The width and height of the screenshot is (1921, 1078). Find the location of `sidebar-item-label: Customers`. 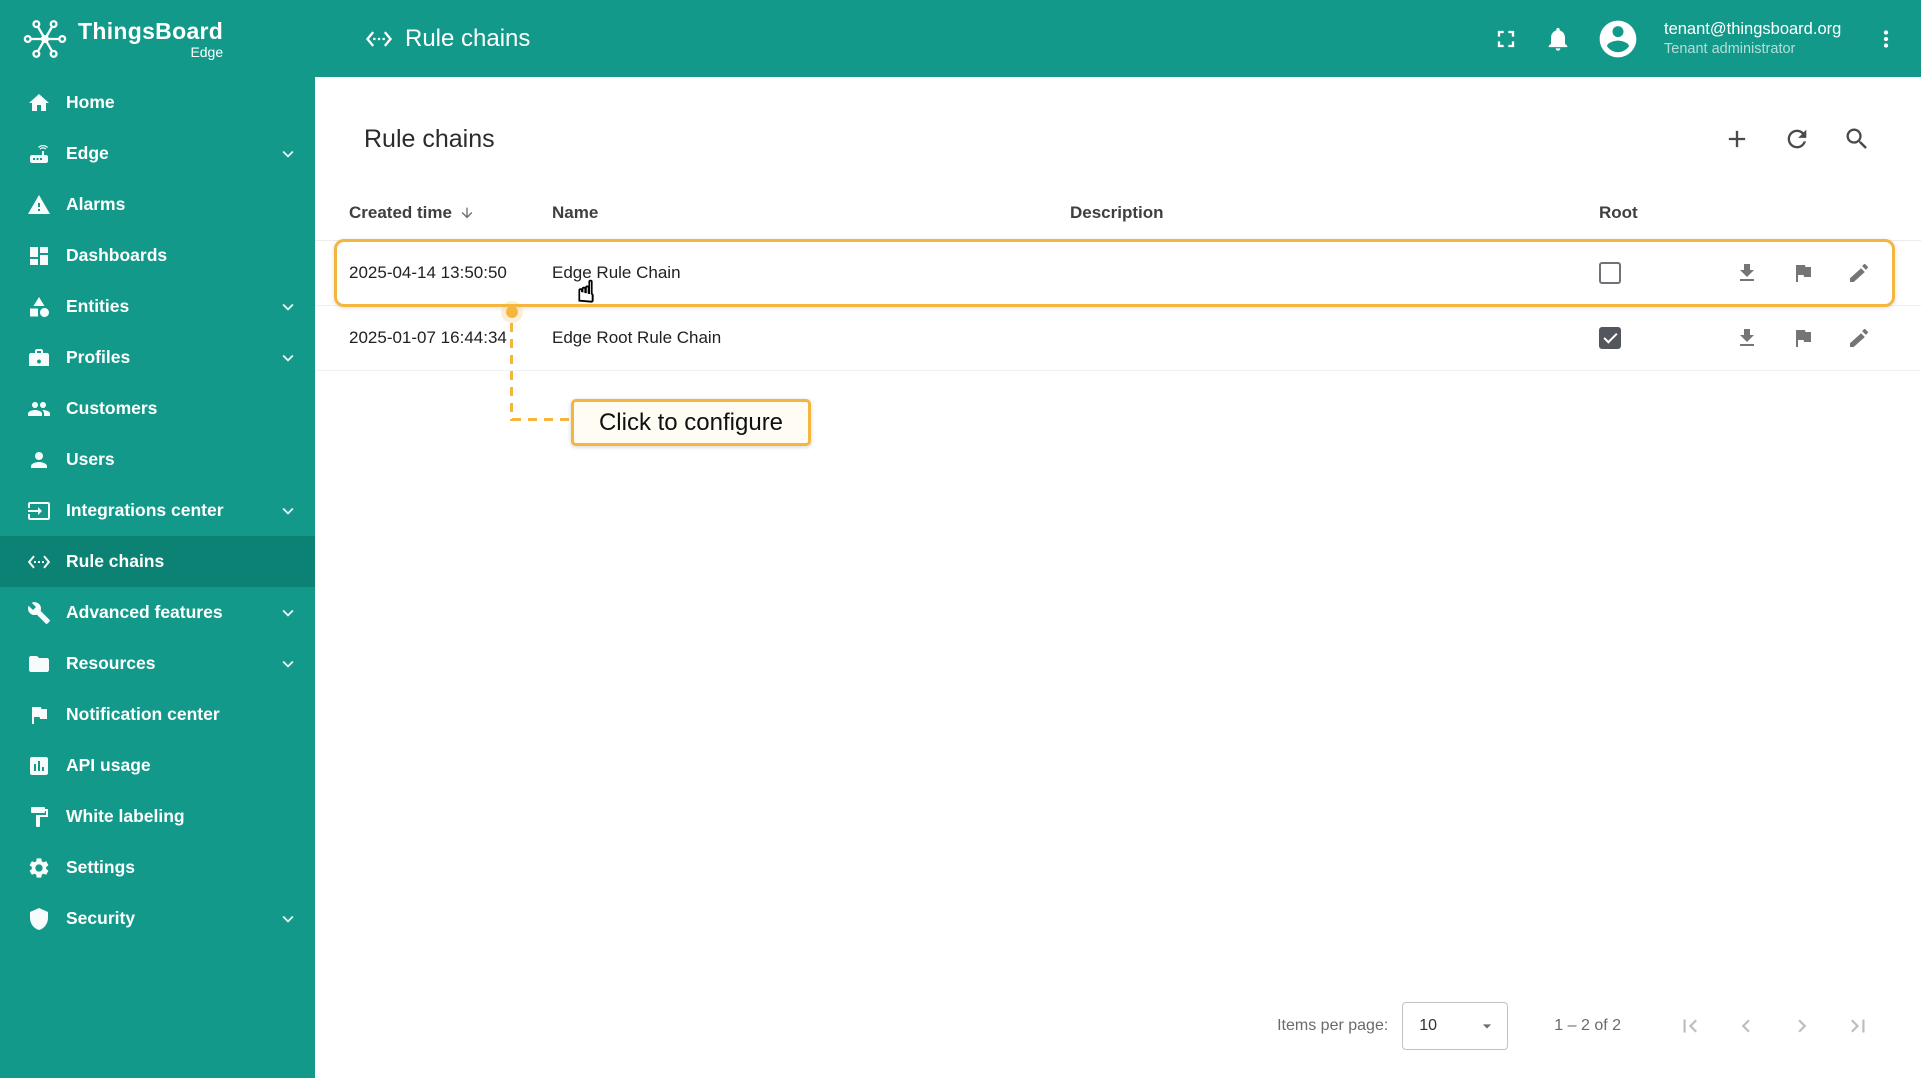

sidebar-item-label: Customers is located at coordinates (112, 408).